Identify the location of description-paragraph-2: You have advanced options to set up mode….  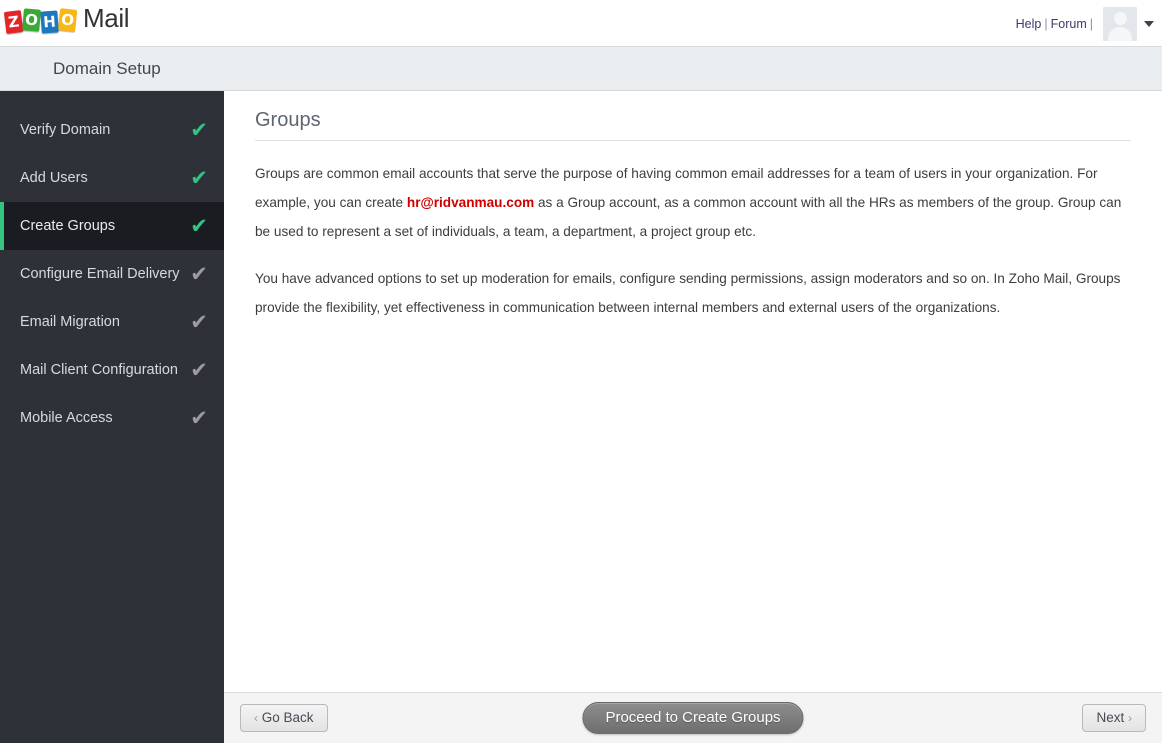
(688, 293).